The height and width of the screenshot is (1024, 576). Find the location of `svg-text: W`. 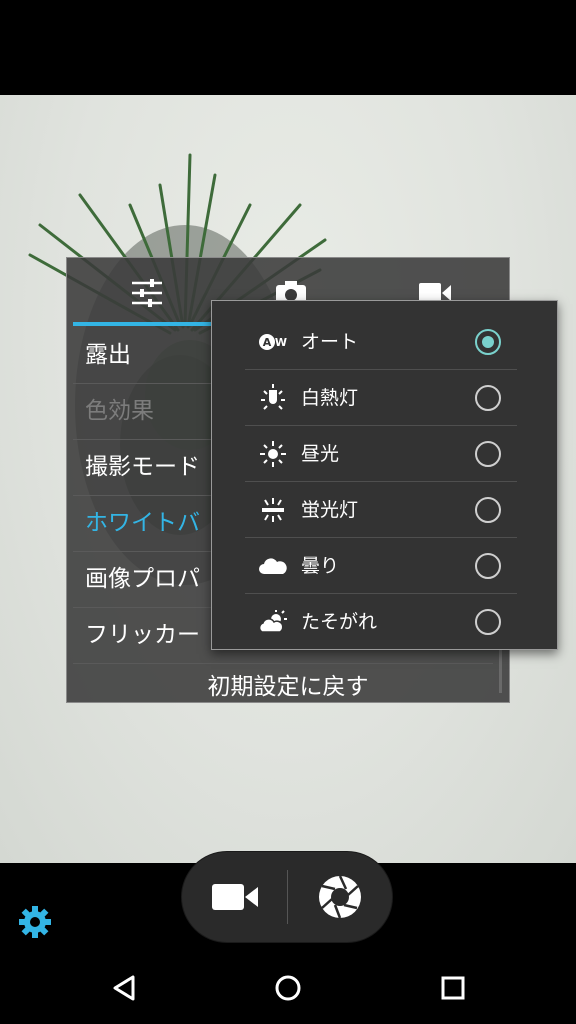

svg-text: W is located at coordinates (281, 342).